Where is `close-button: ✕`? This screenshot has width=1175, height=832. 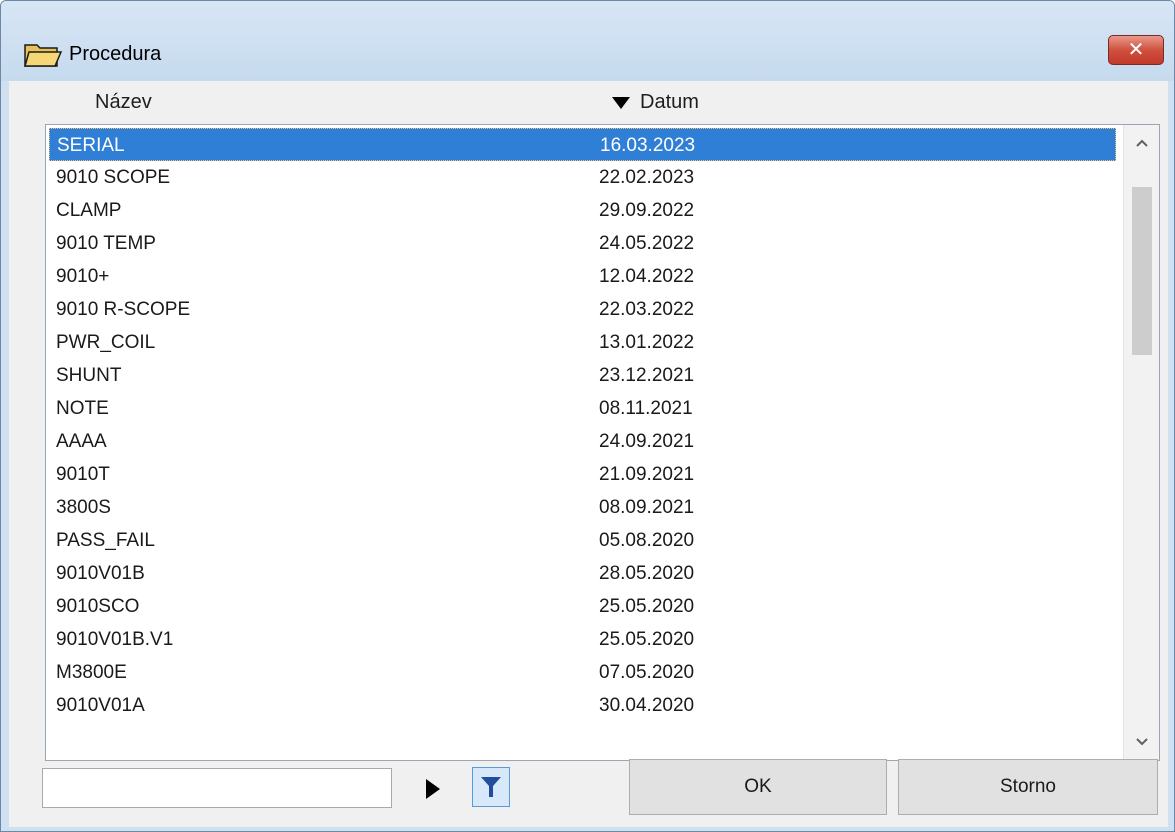
close-button: ✕ is located at coordinates (1136, 50).